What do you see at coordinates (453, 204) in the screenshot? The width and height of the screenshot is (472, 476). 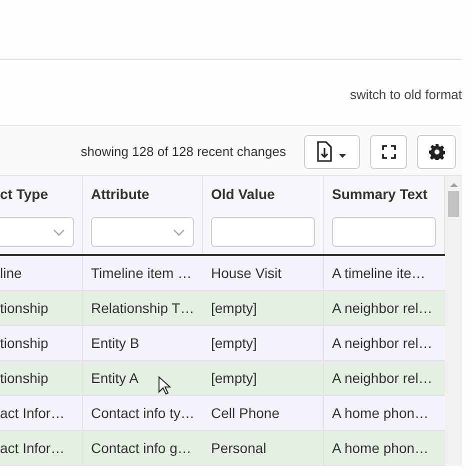 I see `scrollbar-thumb` at bounding box center [453, 204].